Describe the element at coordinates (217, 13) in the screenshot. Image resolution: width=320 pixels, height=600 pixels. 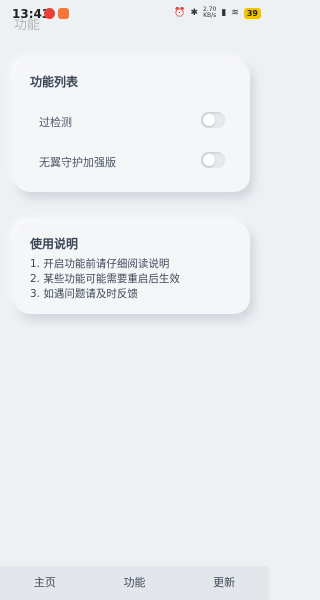
I see `status-right: ⏰ ✱ 2.70 KB/s ▮ ≋ 39` at that location.